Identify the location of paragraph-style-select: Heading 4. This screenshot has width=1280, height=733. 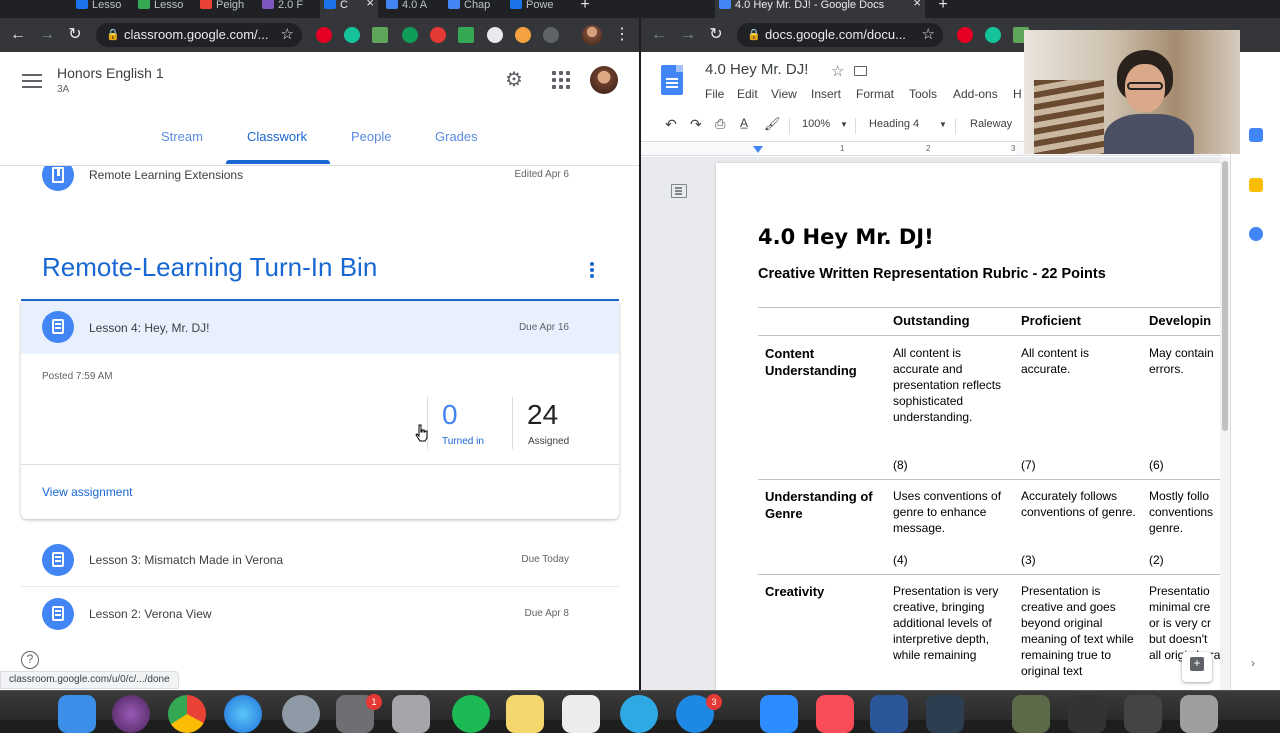
(894, 124).